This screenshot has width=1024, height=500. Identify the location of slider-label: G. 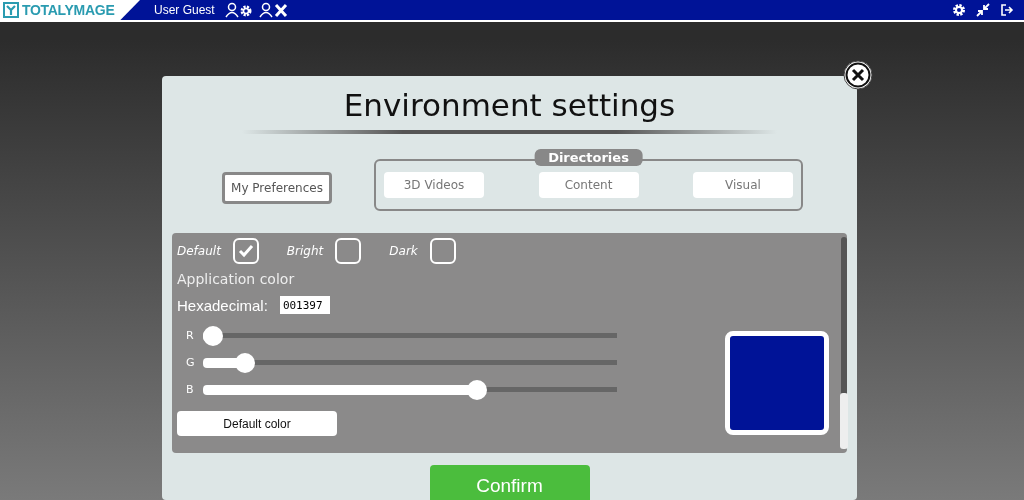
(190, 362).